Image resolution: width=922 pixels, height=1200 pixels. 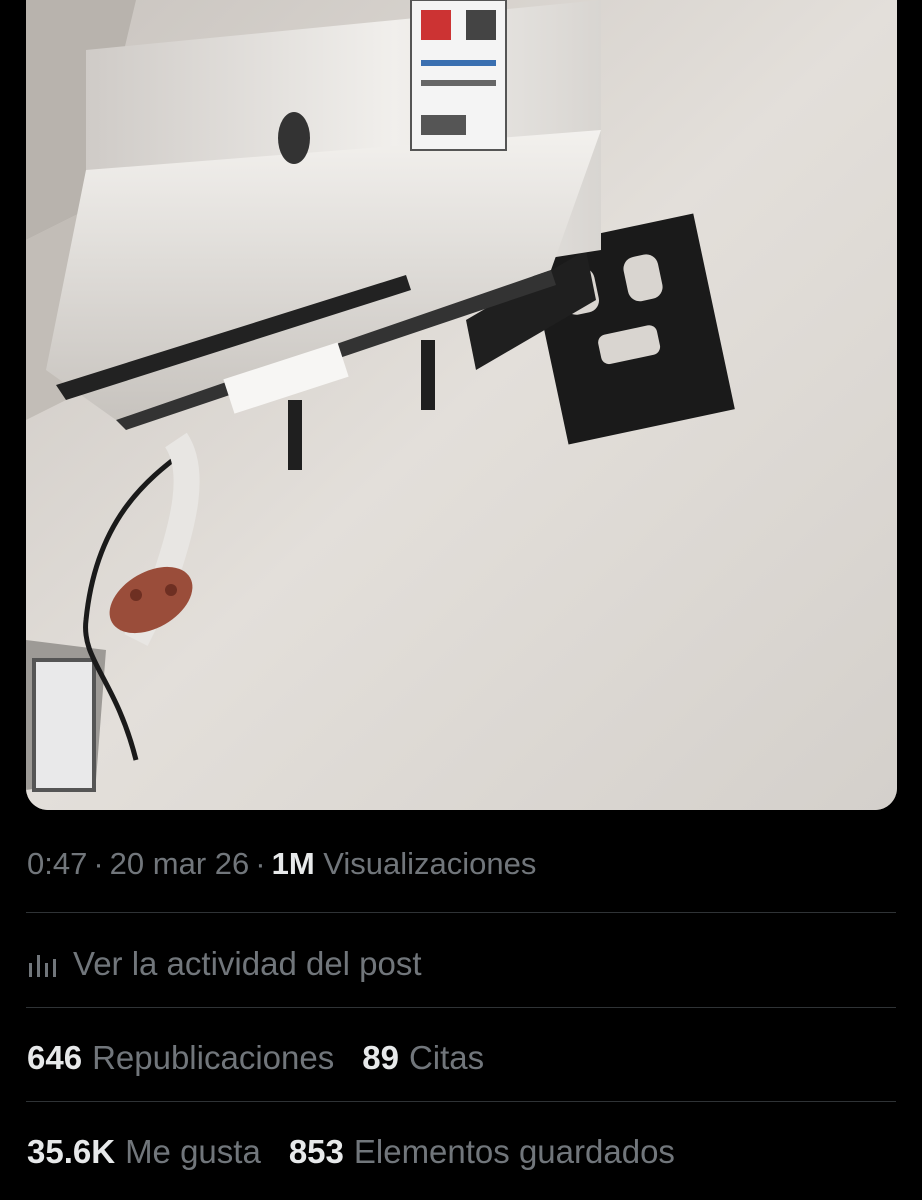 What do you see at coordinates (42, 966) in the screenshot?
I see `analytics-icon` at bounding box center [42, 966].